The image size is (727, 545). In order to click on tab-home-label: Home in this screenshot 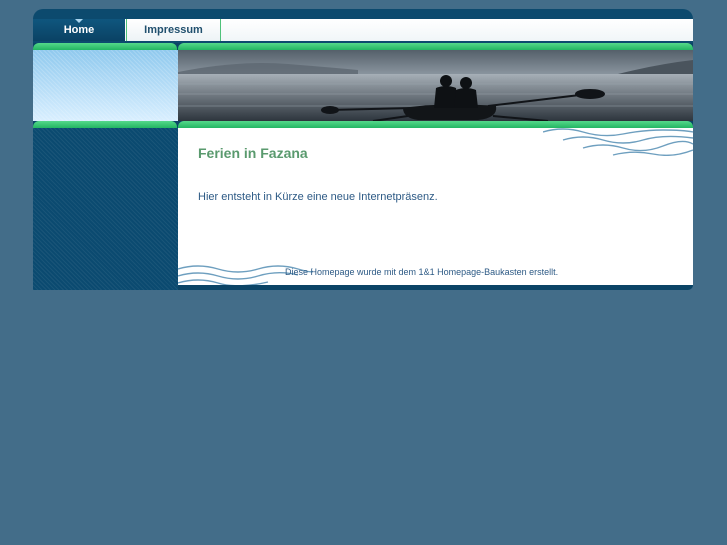, I will do `click(79, 30)`.